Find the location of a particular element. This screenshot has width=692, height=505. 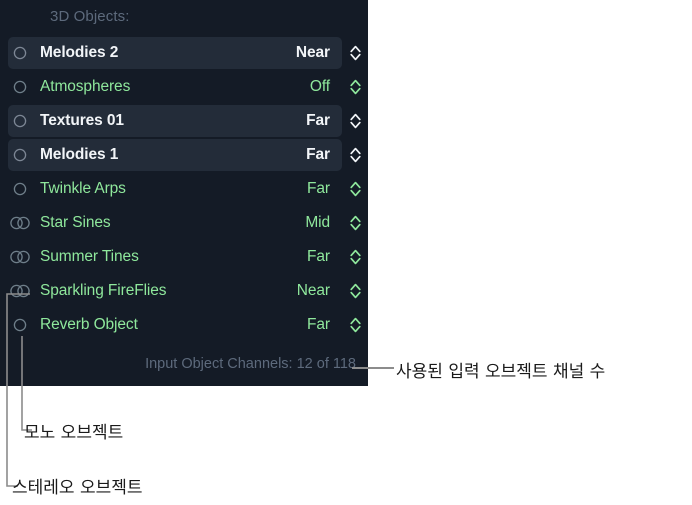

object-name-label: Melodies 2 is located at coordinates (79, 52).